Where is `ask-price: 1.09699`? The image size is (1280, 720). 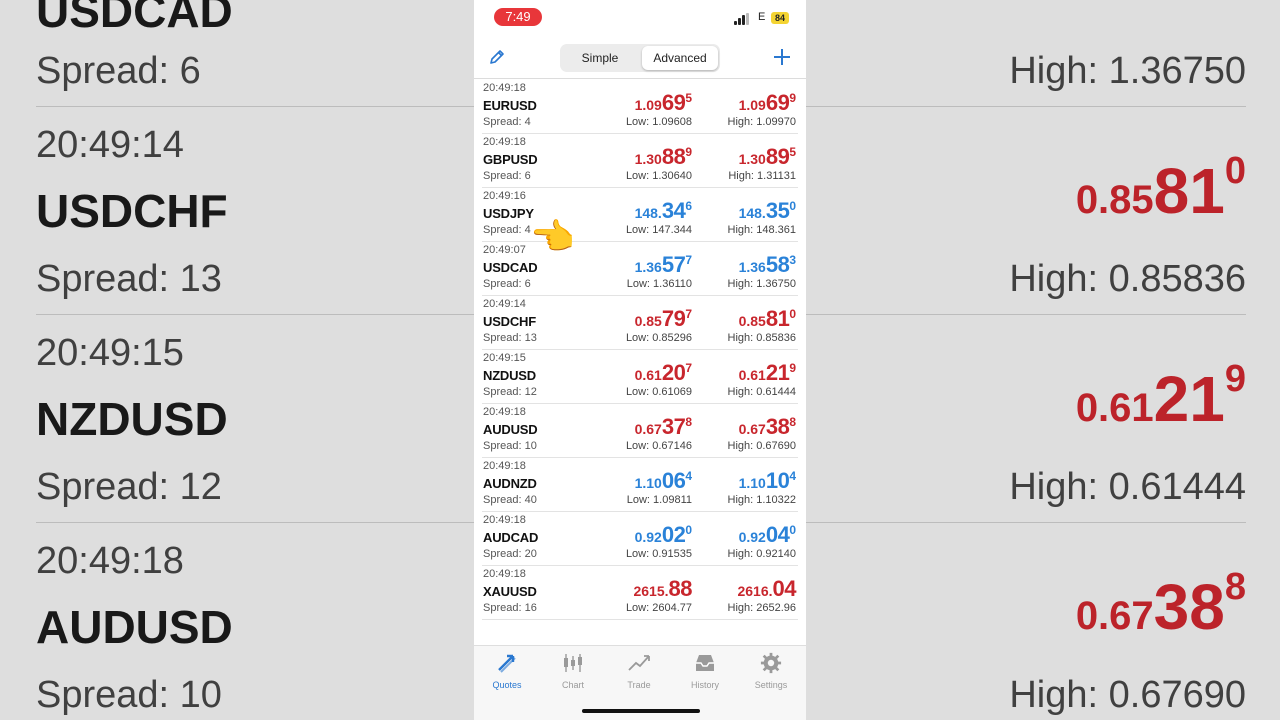 ask-price: 1.09699 is located at coordinates (741, 103).